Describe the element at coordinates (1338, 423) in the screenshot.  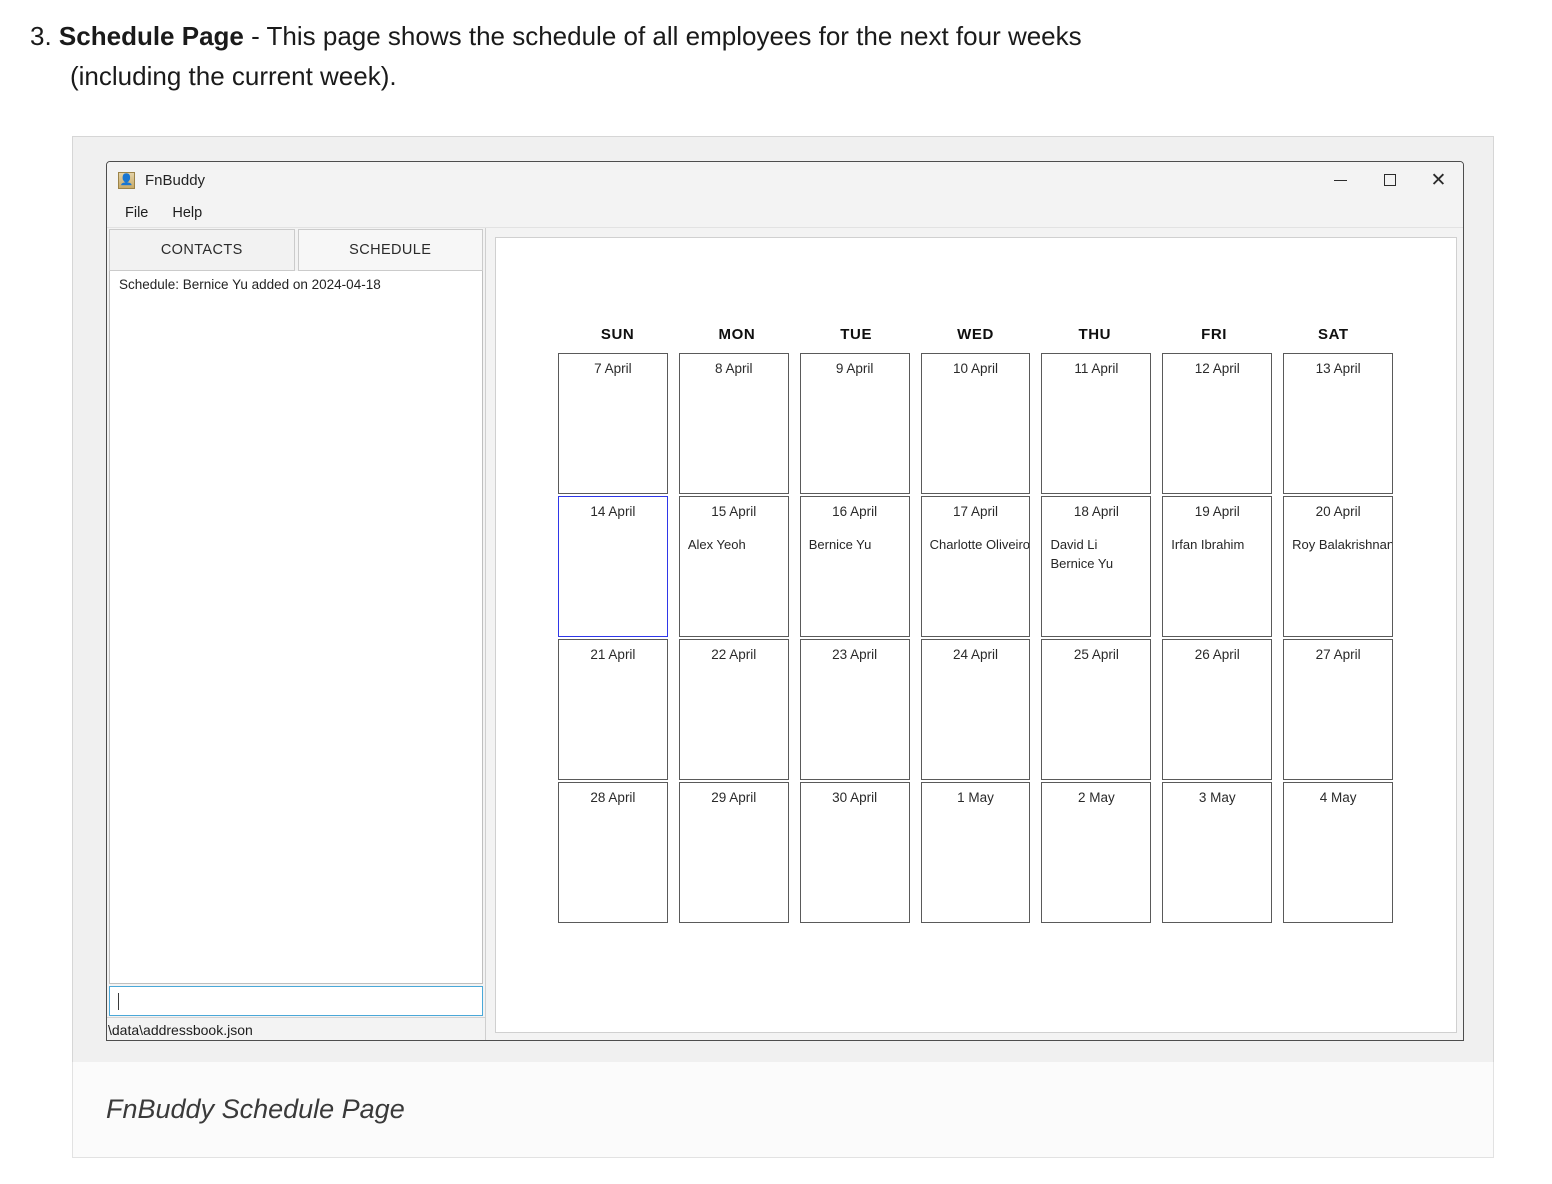
I see `calendar-day-cell: 13 April` at that location.